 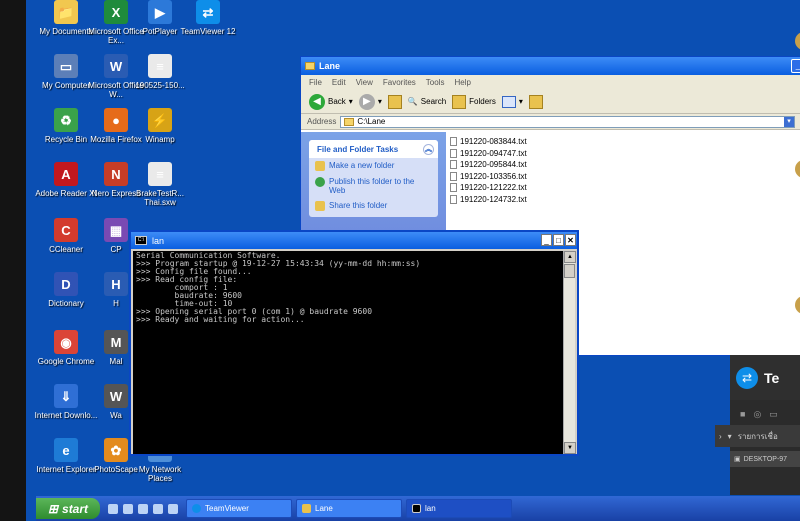 I want to click on folders-button: Folders, so click(x=474, y=101).